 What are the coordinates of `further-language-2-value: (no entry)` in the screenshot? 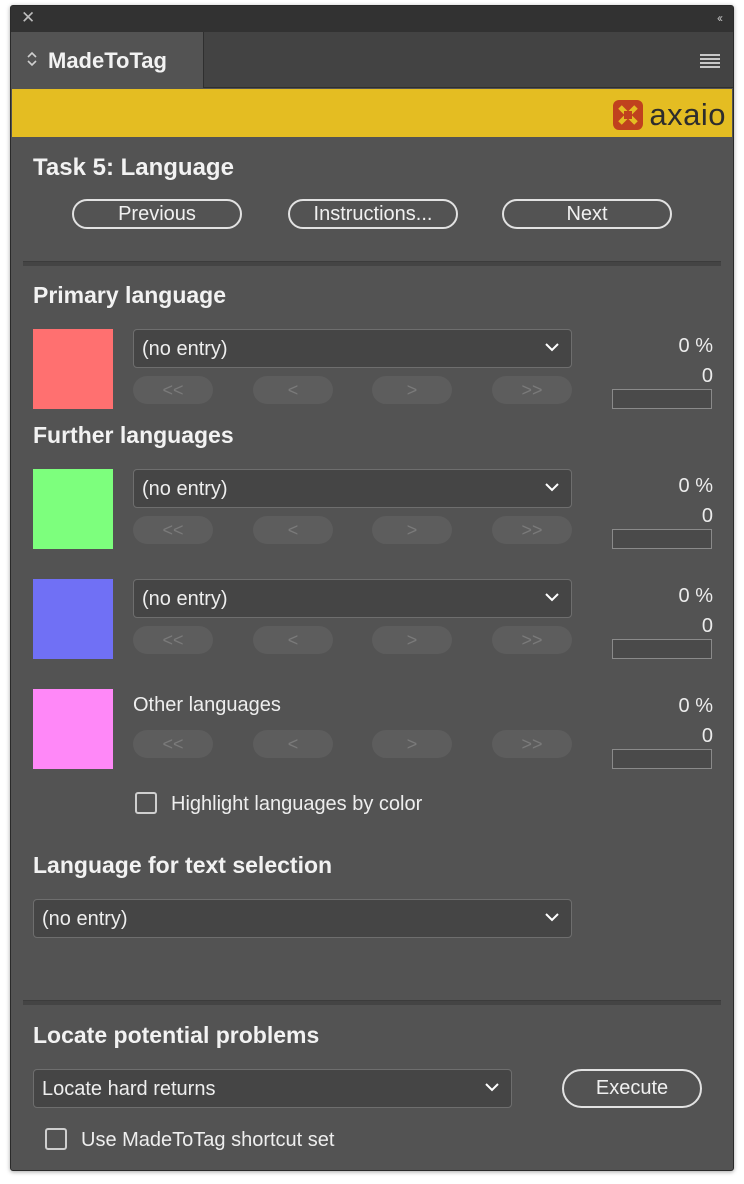 It's located at (185, 599).